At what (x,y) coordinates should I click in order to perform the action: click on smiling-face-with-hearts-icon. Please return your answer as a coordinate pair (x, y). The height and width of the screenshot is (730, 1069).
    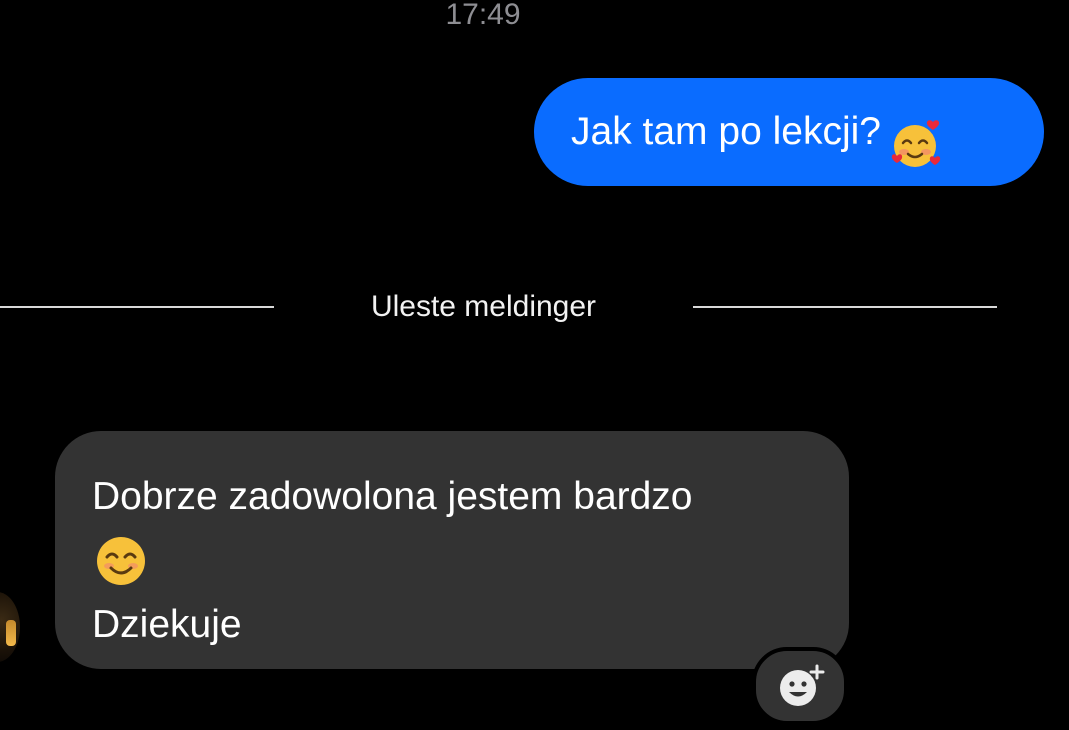
    Looking at the image, I should click on (917, 135).